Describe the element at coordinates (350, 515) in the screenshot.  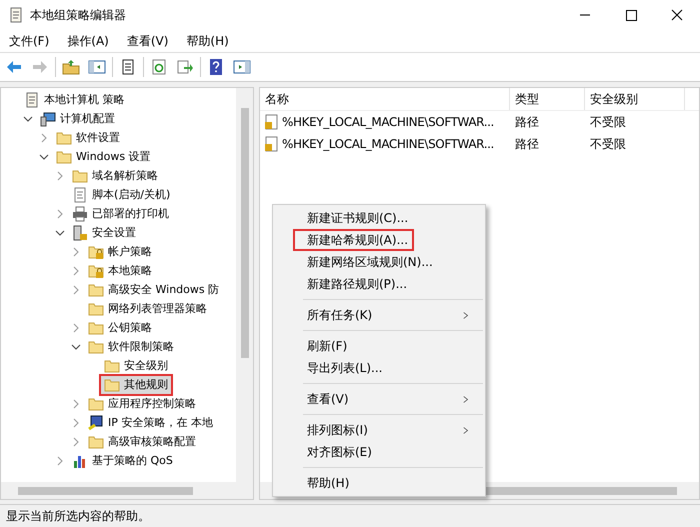
I see `status-bar: 显示当前所选内容的帮助。` at that location.